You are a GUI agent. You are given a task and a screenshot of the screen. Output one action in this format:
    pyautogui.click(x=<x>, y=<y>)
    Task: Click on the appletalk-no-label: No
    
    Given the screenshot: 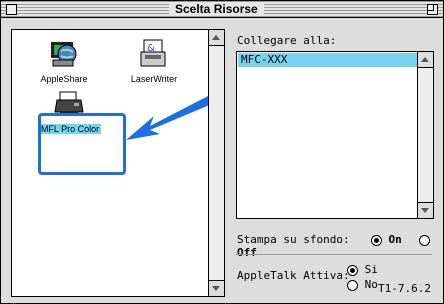 What is the action you would take?
    pyautogui.click(x=371, y=284)
    